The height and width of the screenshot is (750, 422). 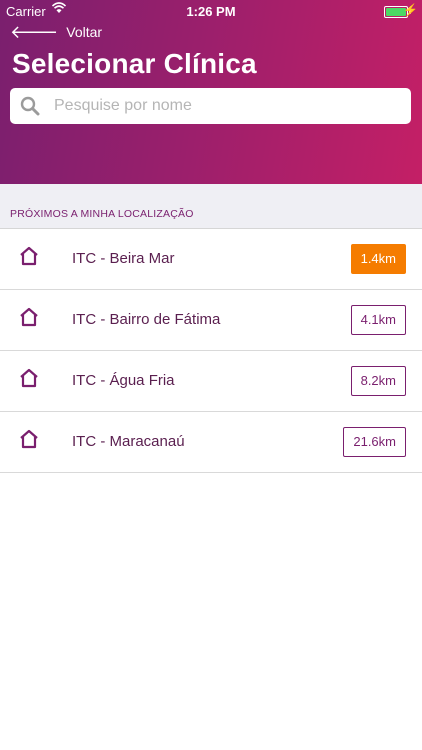 I want to click on distance-badge: 21.6km, so click(x=374, y=442).